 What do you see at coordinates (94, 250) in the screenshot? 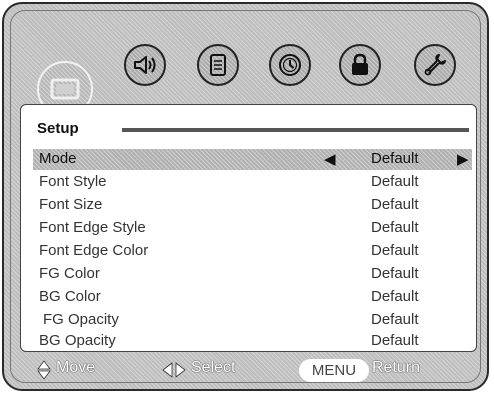
I see `row-label: Font Edge Color` at bounding box center [94, 250].